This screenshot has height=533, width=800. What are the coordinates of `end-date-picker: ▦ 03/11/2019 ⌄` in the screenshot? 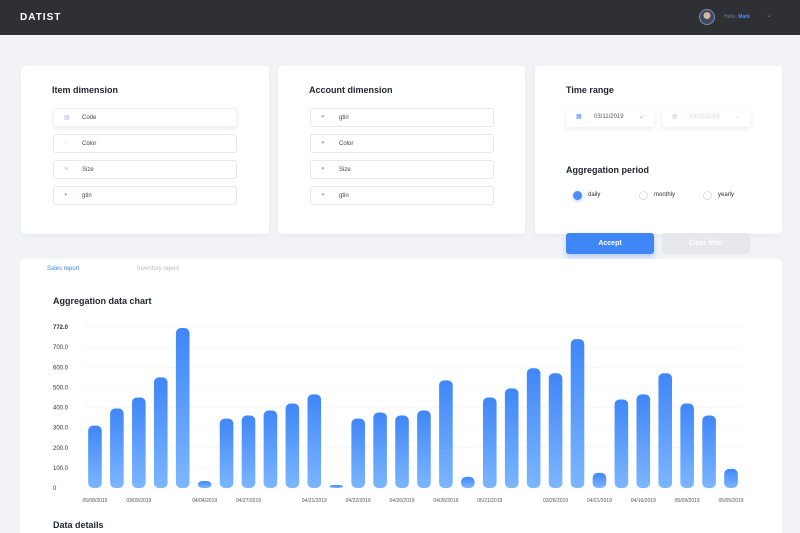 It's located at (706, 117).